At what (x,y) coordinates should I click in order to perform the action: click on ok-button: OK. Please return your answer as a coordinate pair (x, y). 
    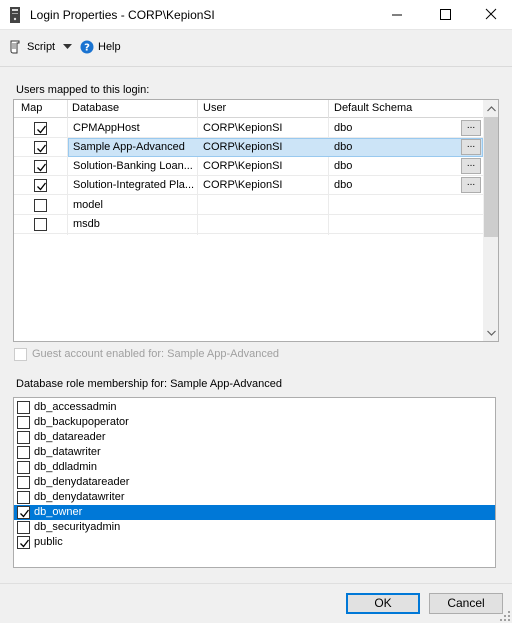
    Looking at the image, I should click on (383, 603).